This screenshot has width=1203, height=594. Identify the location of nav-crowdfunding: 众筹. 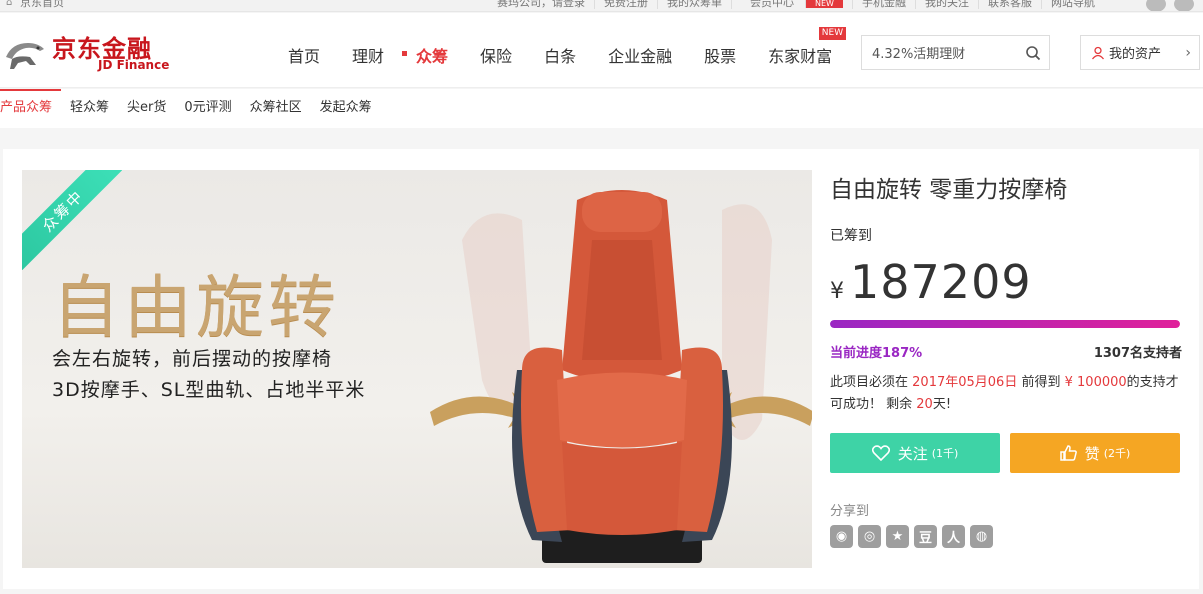
(432, 55).